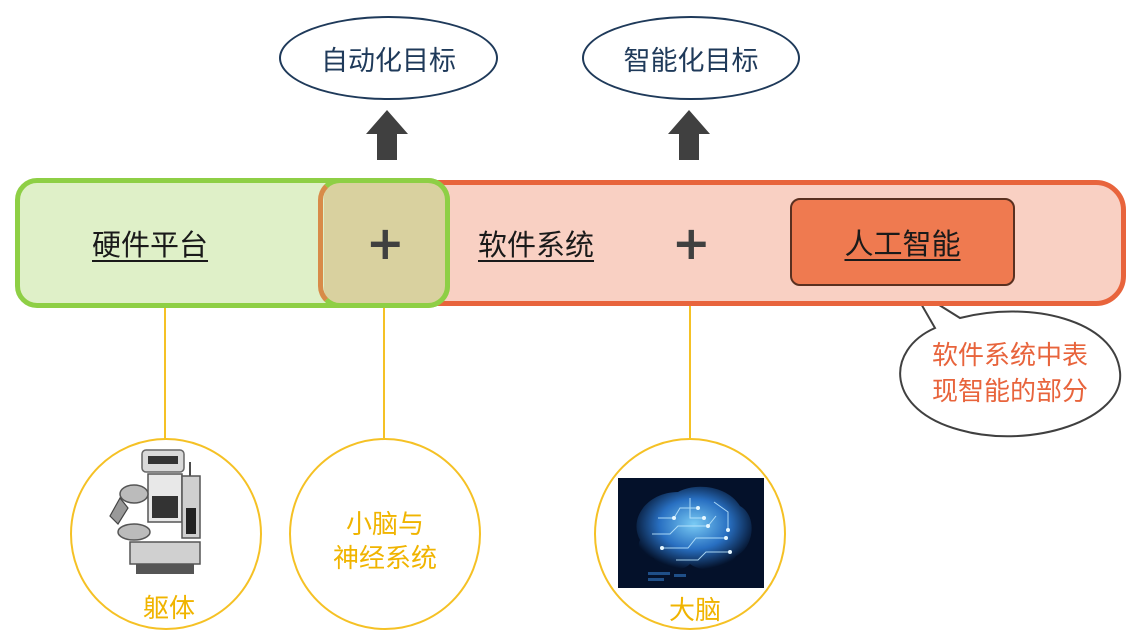  I want to click on goal-intelligence-label: 智能化目标, so click(691, 61).